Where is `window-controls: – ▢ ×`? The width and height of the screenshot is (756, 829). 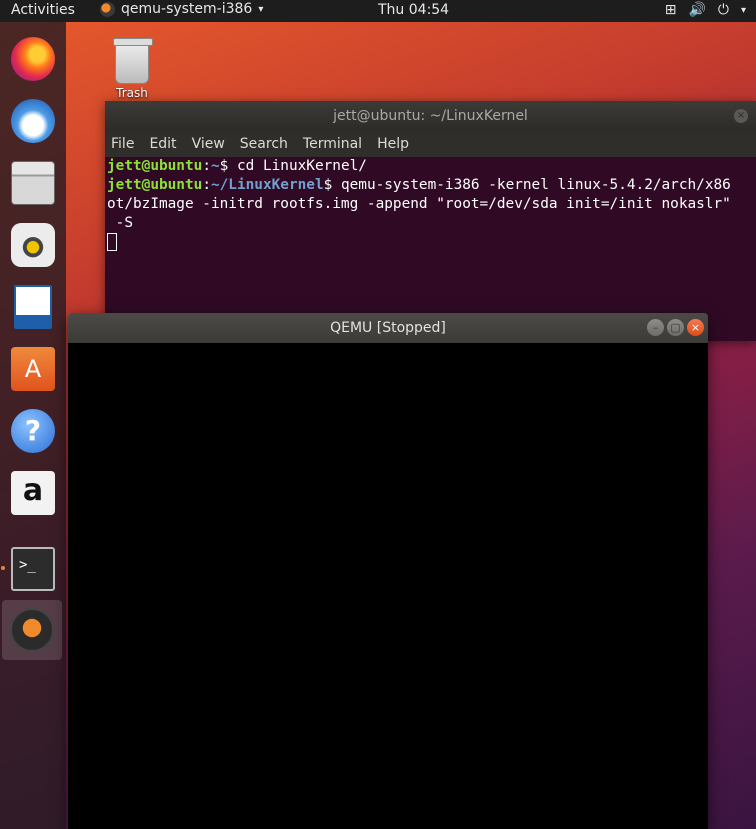
window-controls: – ▢ × is located at coordinates (675, 327).